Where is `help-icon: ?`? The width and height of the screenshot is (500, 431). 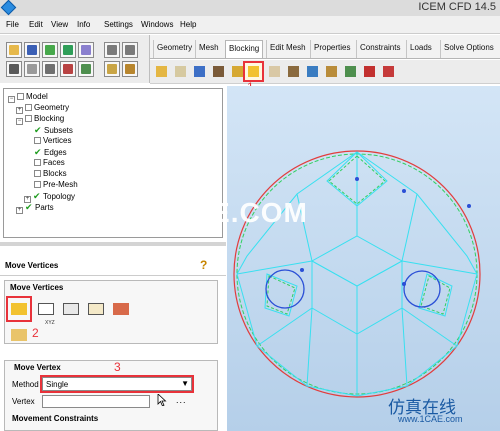
help-icon: ? is located at coordinates (203, 265).